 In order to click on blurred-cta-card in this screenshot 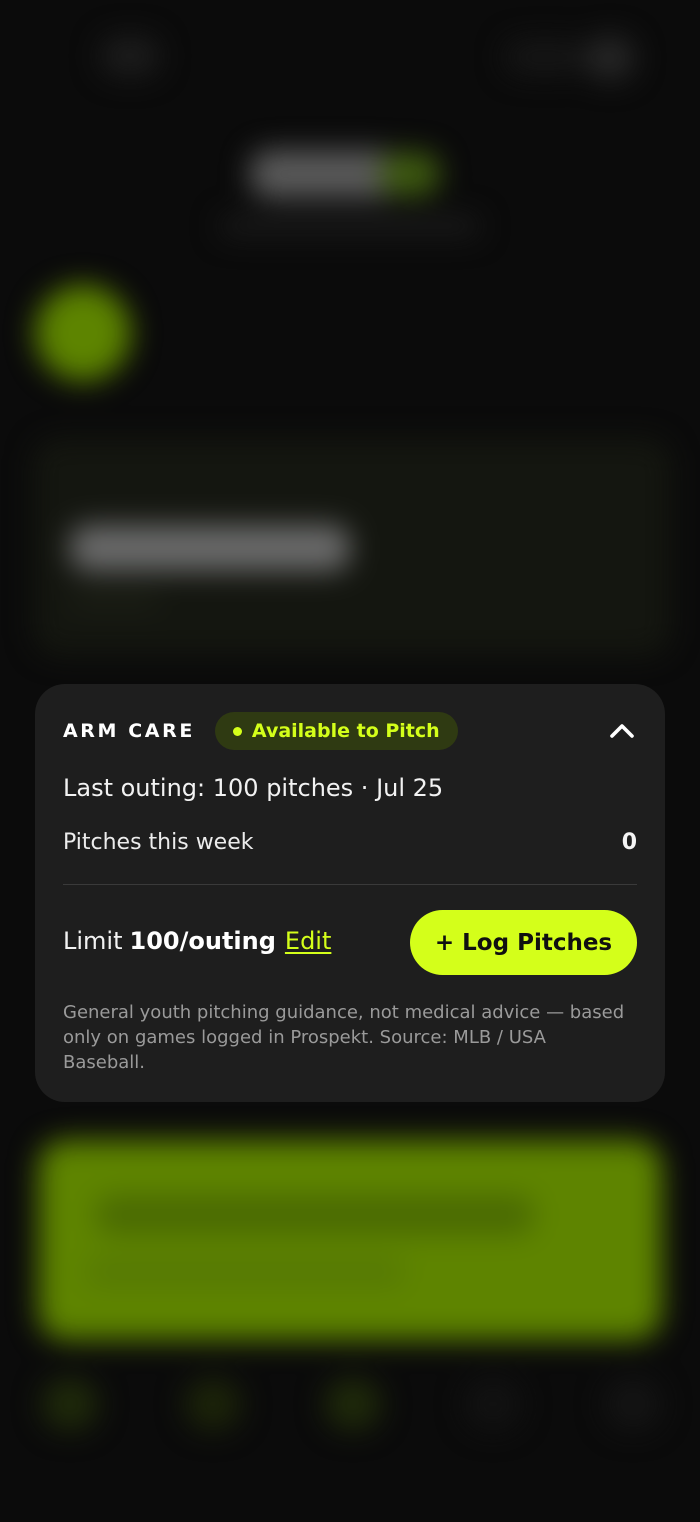, I will do `click(350, 1240)`.